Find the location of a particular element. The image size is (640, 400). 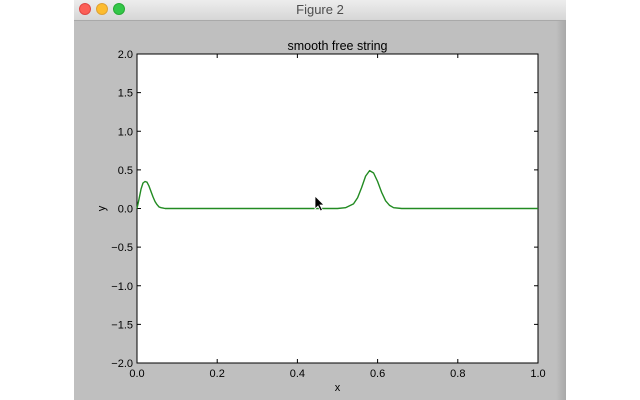

x-axis-label: x is located at coordinates (338, 388).